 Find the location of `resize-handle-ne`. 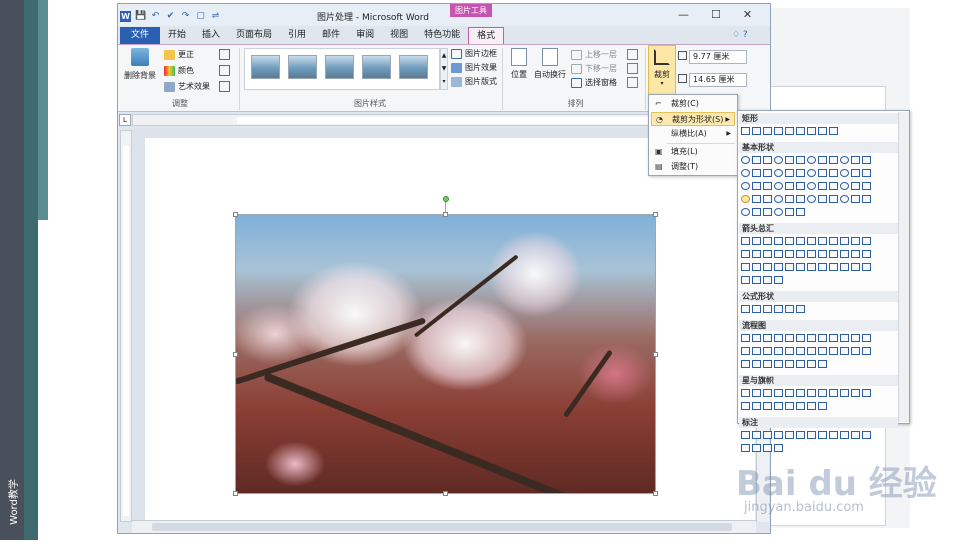

resize-handle-ne is located at coordinates (655, 214).